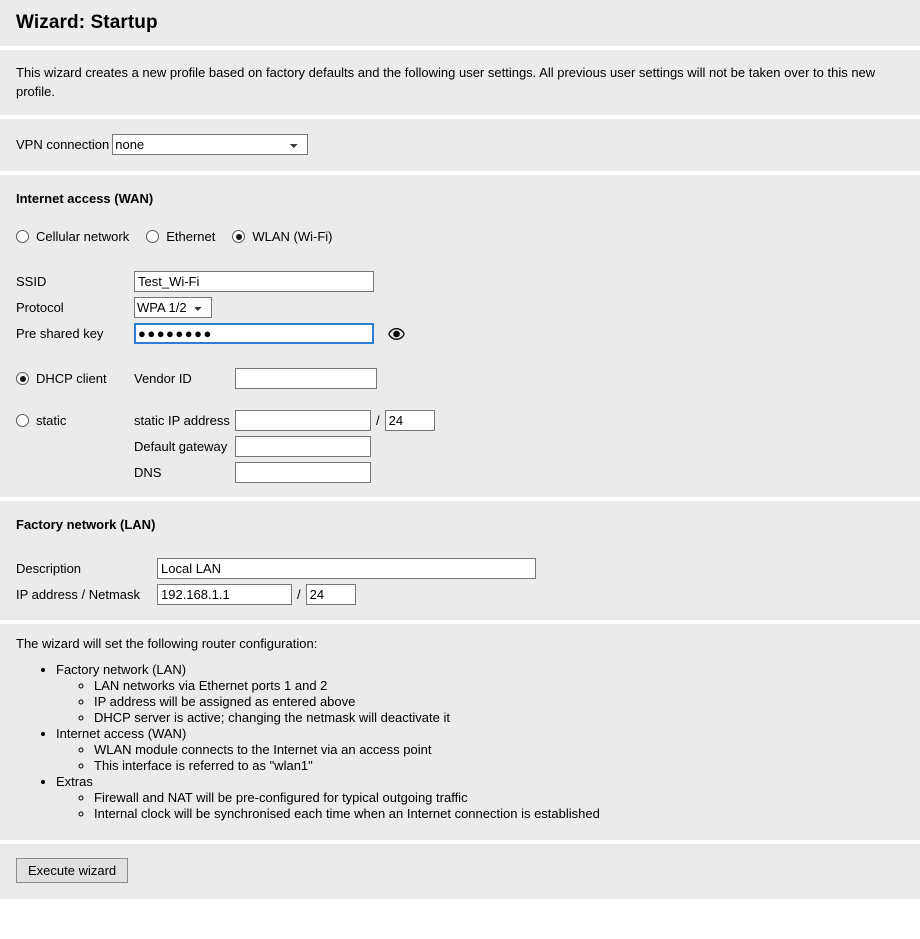 The width and height of the screenshot is (920, 939). Describe the element at coordinates (303, 420) in the screenshot. I see `static-ip-input` at that location.